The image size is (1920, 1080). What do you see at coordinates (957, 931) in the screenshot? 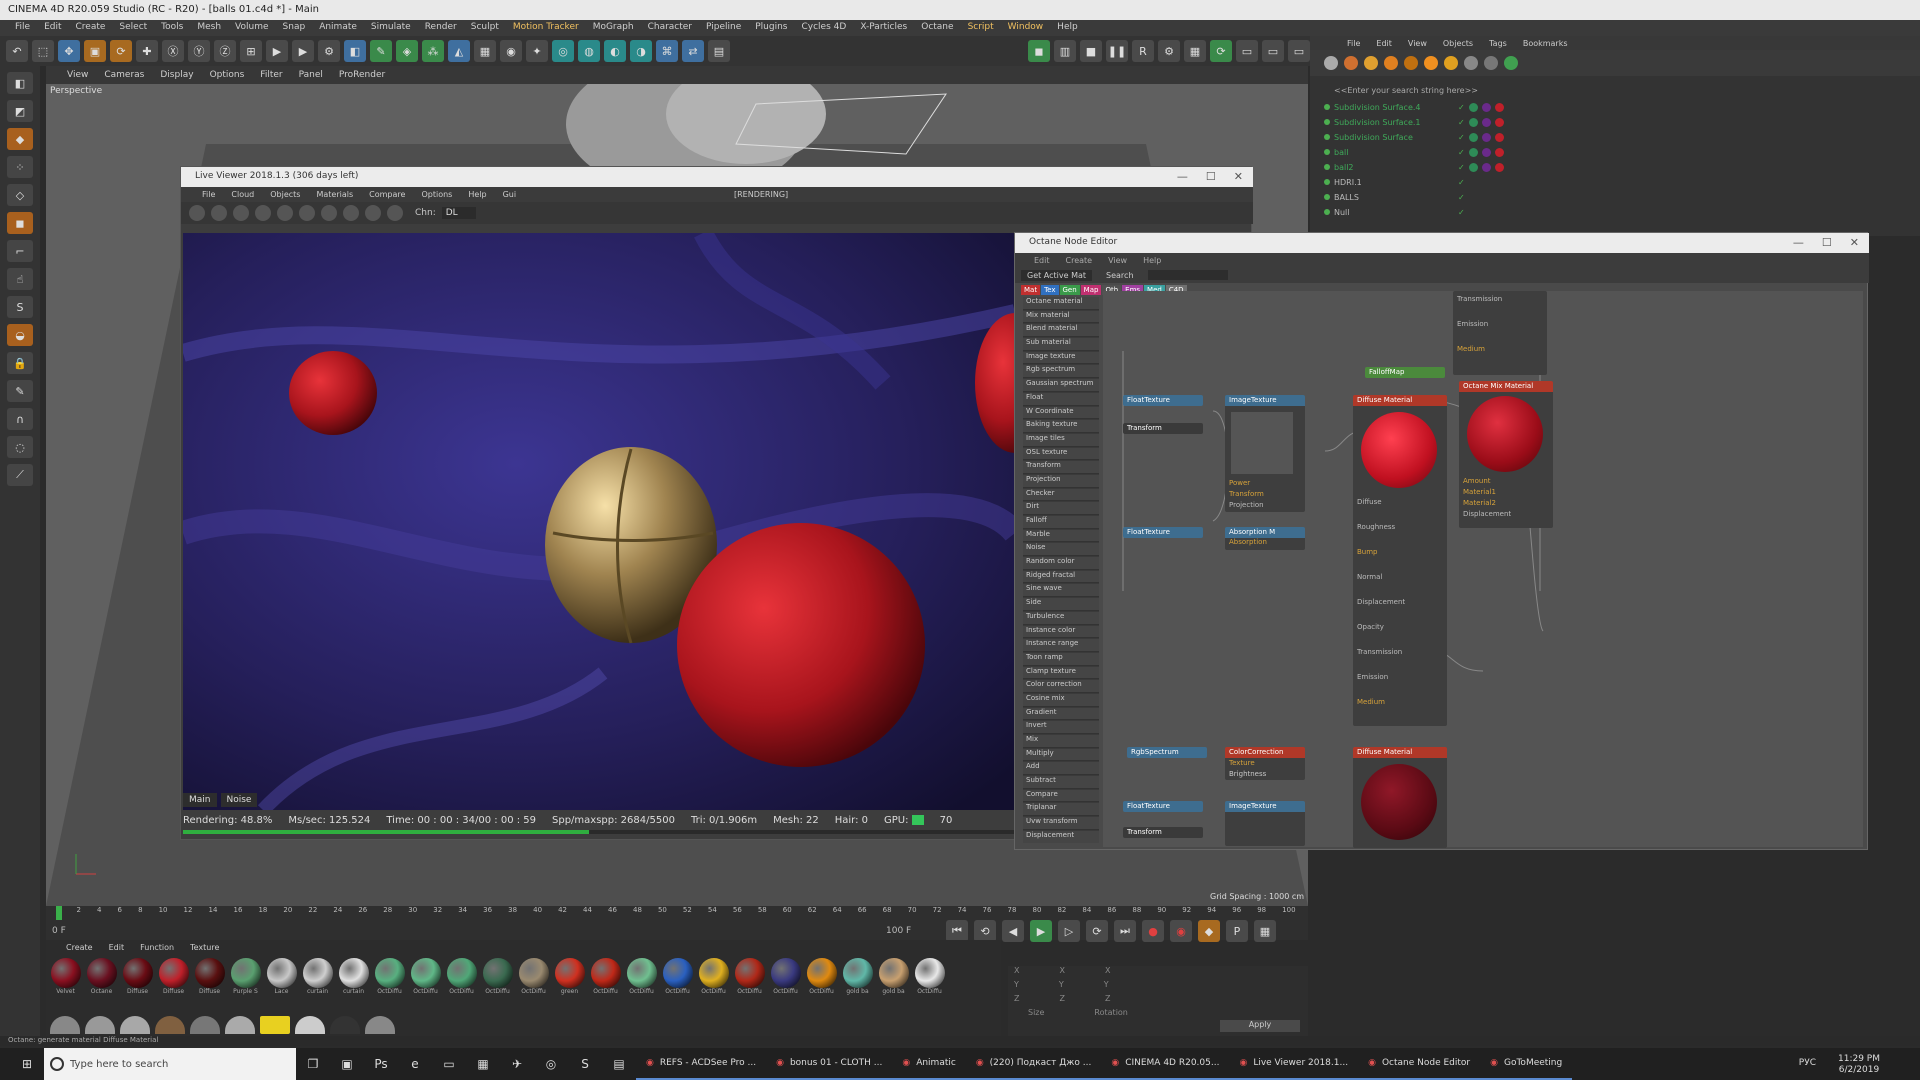
I see `go-to-start-icon: ⏮` at bounding box center [957, 931].